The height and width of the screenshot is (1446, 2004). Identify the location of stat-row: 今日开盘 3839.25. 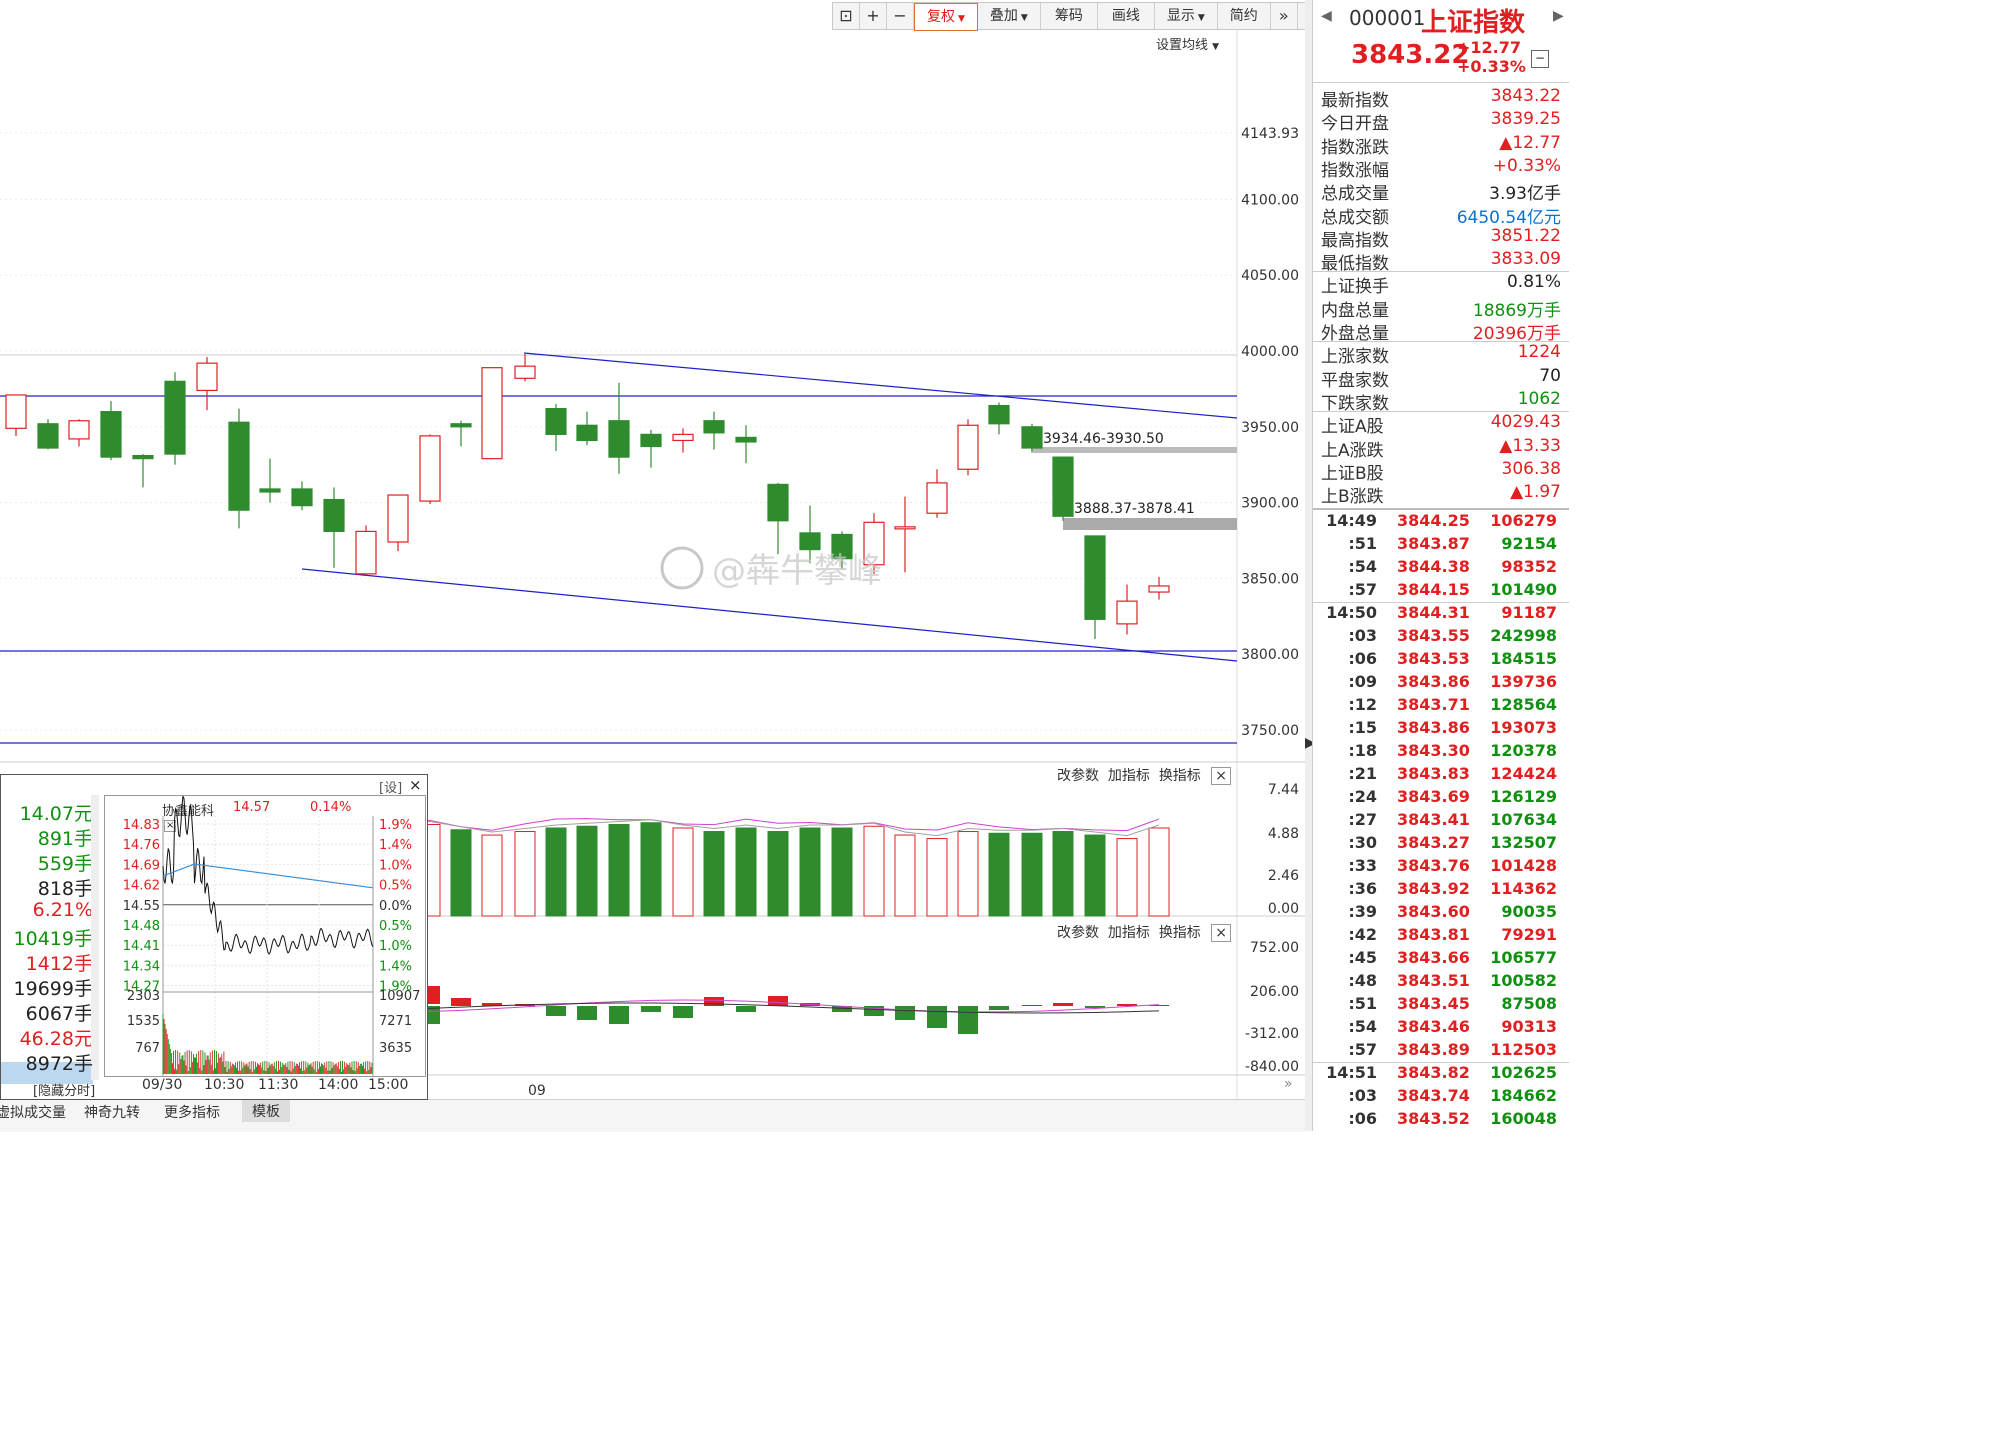
(1441, 121).